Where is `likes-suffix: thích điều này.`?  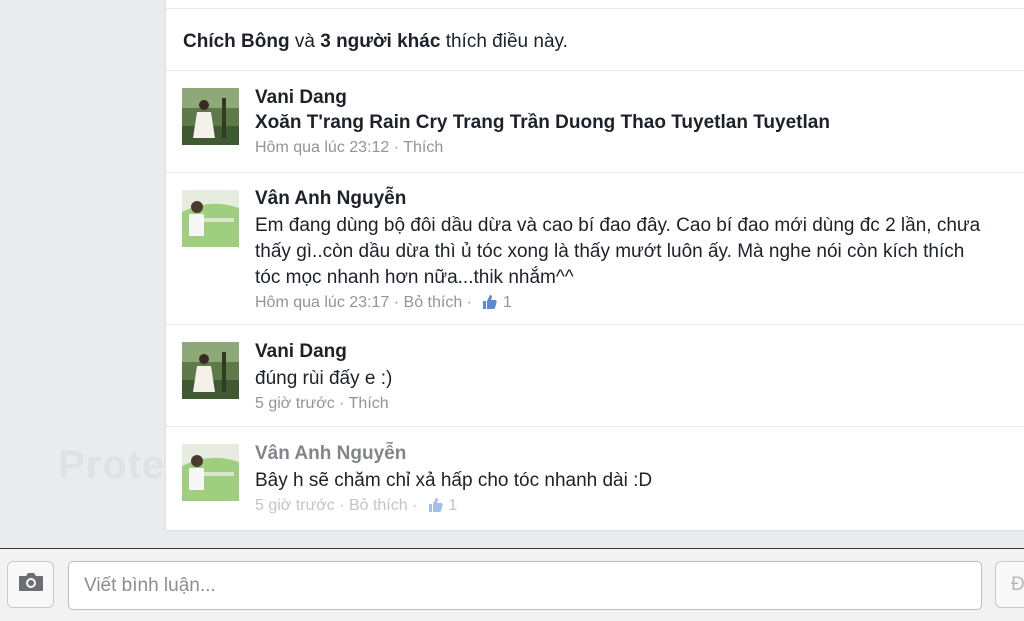 likes-suffix: thích điều này. is located at coordinates (504, 41).